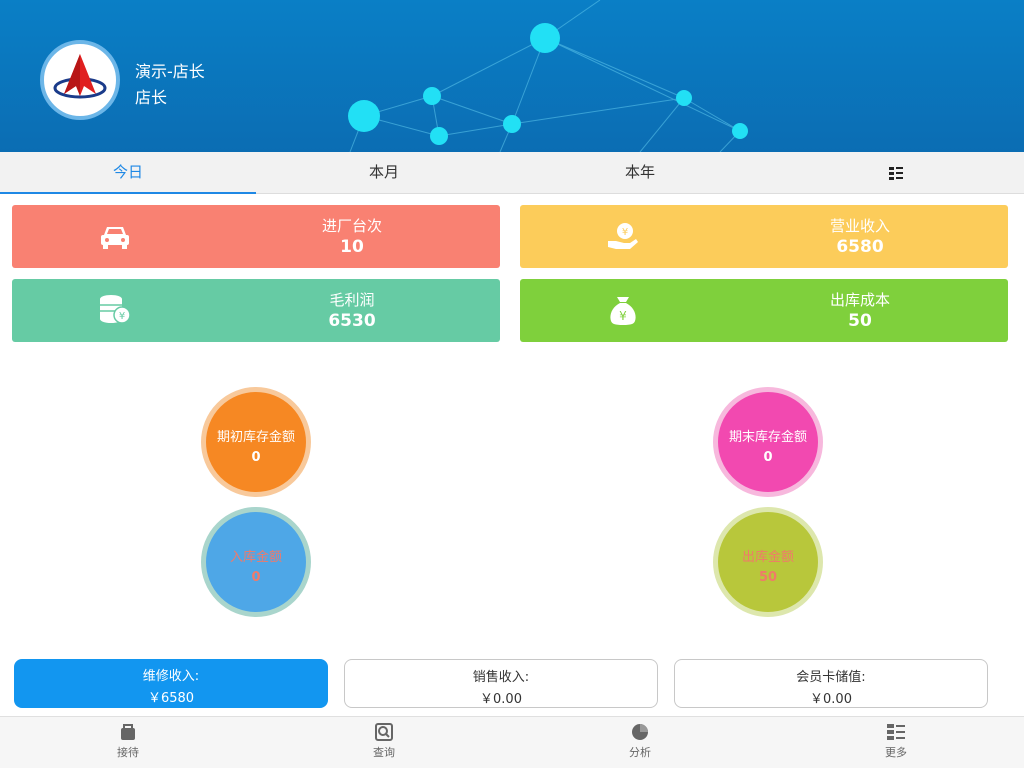  I want to click on nav-reception: 接待, so click(128, 742).